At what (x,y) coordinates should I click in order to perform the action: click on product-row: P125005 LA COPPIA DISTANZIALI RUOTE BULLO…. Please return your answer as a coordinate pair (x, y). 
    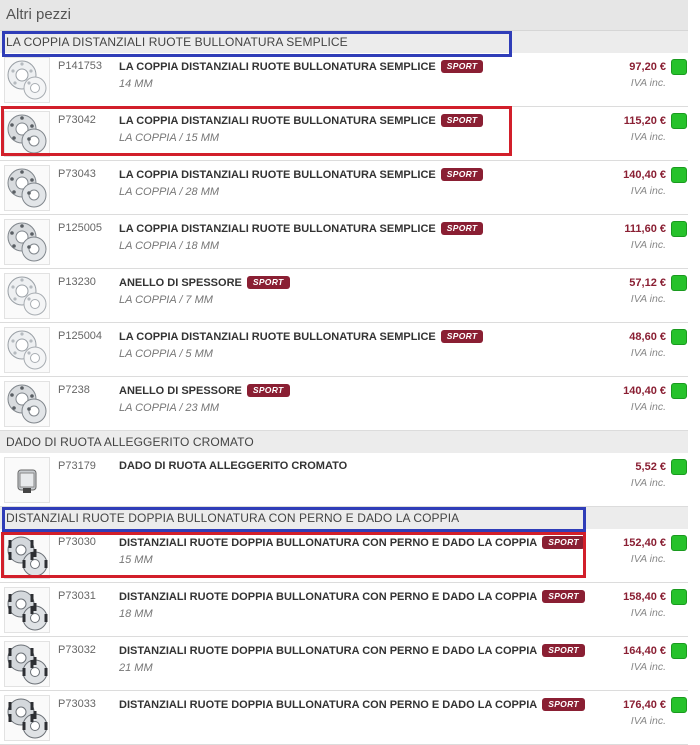
    Looking at the image, I should click on (344, 242).